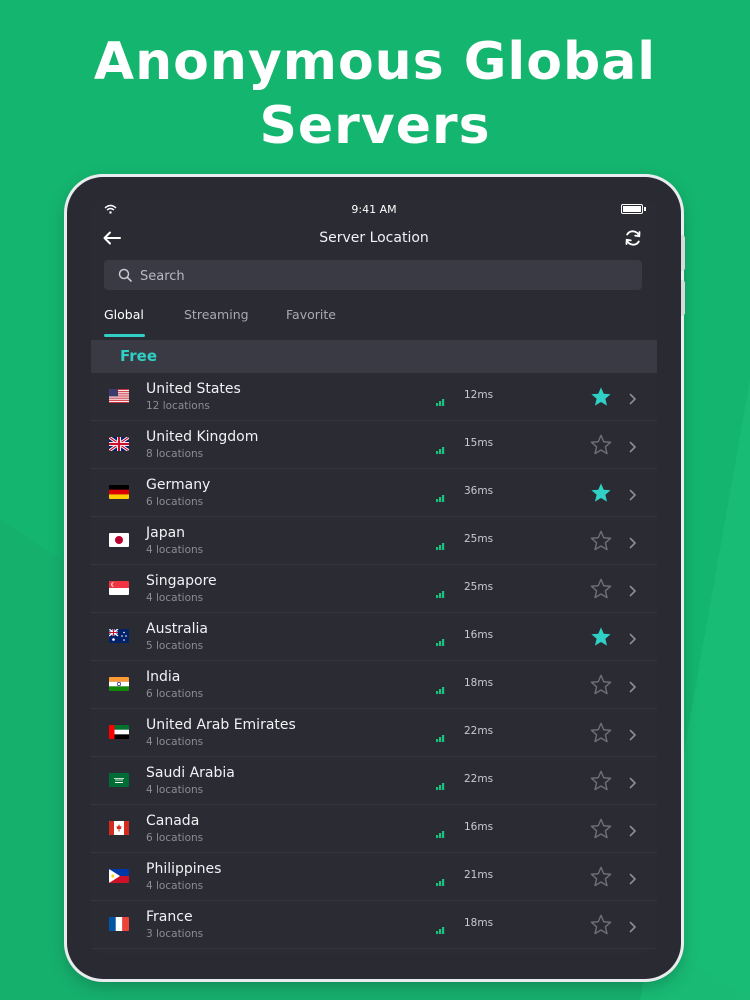 This screenshot has height=1000, width=750. I want to click on saudi-flag-icon, so click(119, 780).